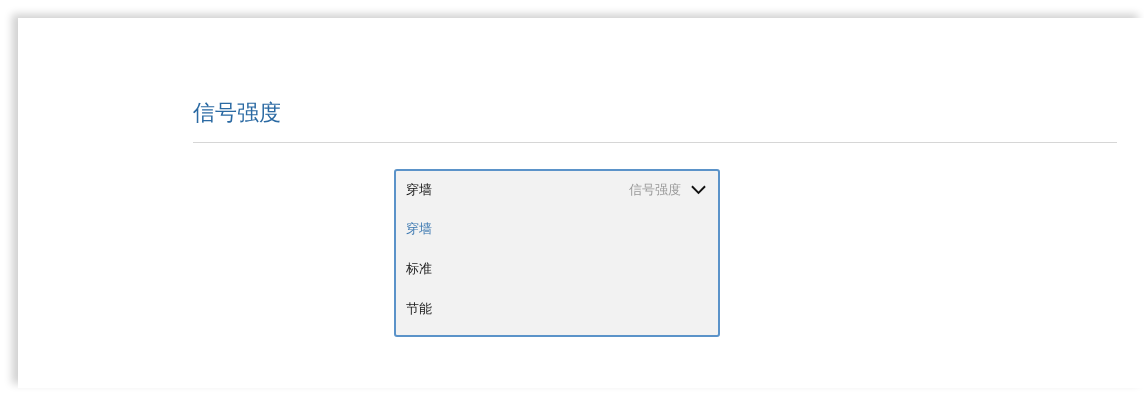 This screenshot has width=1144, height=404. Describe the element at coordinates (655, 190) in the screenshot. I see `dropdown-label: 信号强度` at that location.